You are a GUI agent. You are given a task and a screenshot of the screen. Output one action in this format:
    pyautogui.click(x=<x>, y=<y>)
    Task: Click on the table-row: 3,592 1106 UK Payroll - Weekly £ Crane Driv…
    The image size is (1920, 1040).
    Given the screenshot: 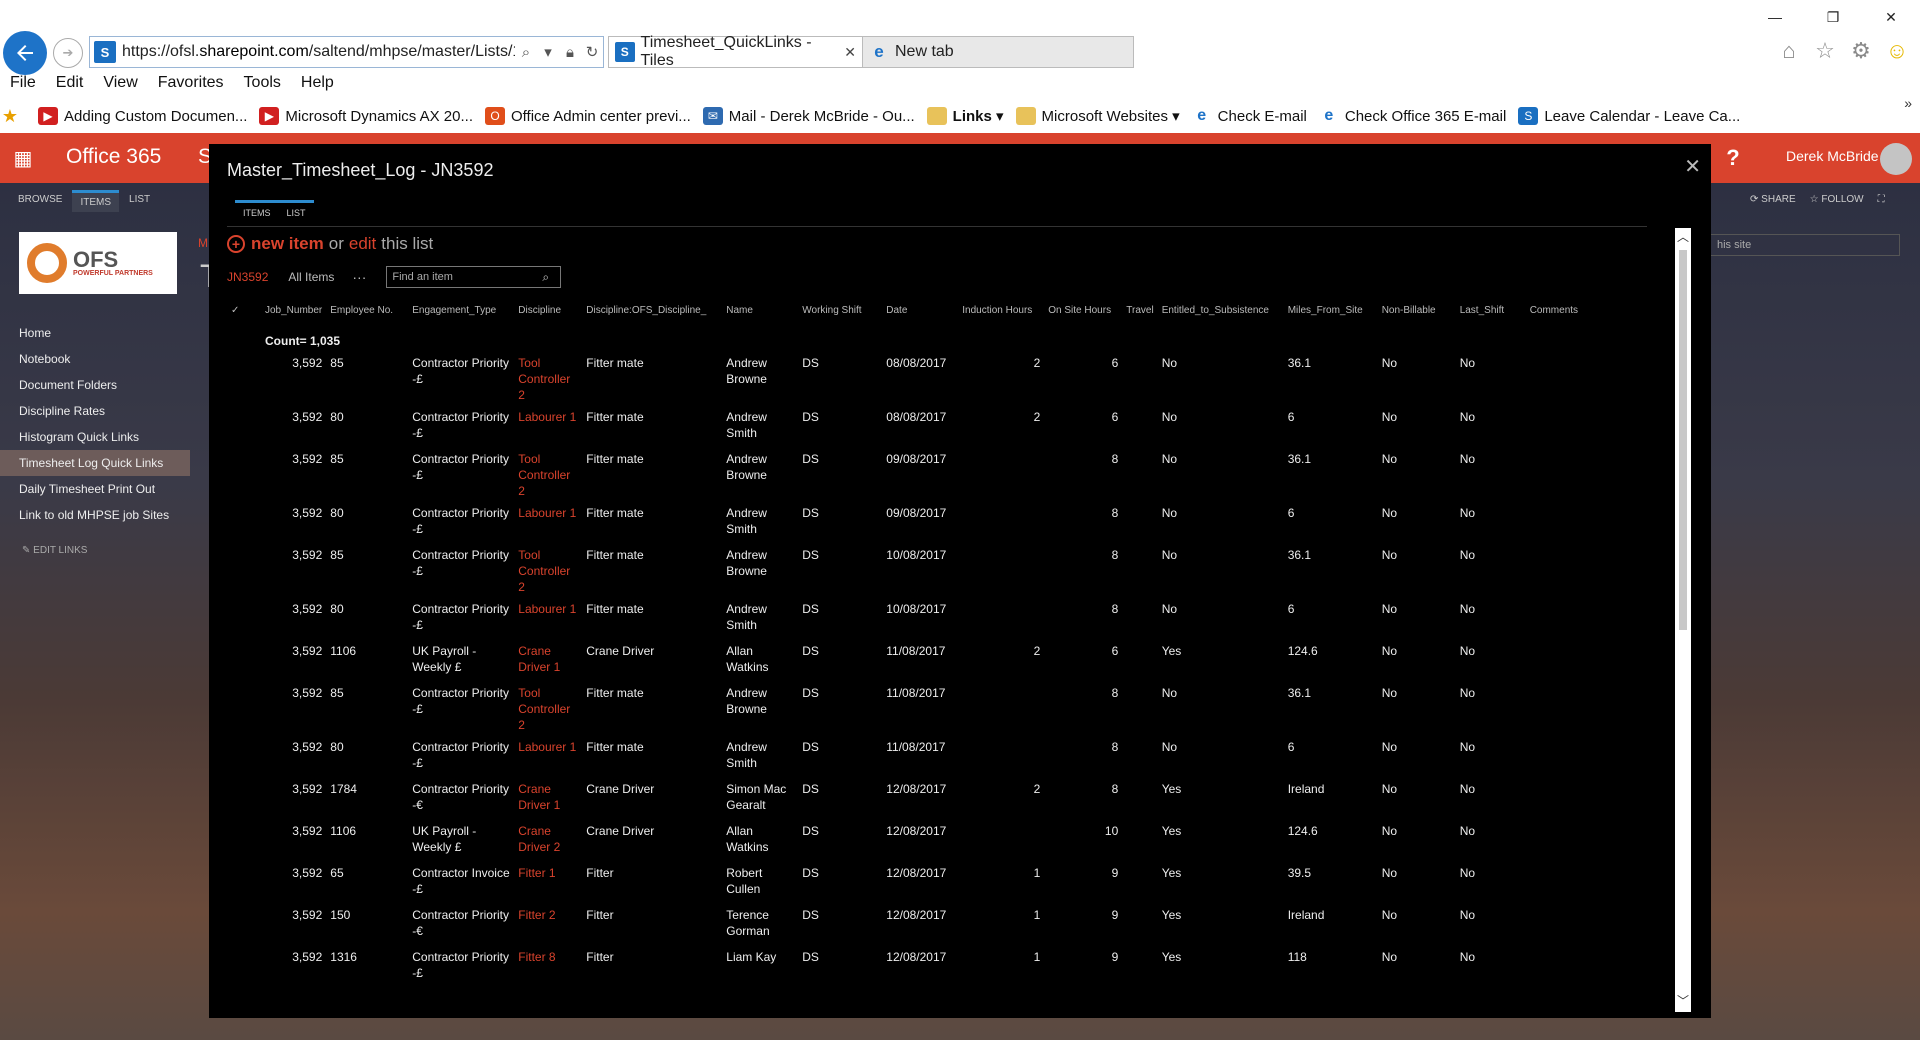 What is the action you would take?
    pyautogui.click(x=906, y=661)
    